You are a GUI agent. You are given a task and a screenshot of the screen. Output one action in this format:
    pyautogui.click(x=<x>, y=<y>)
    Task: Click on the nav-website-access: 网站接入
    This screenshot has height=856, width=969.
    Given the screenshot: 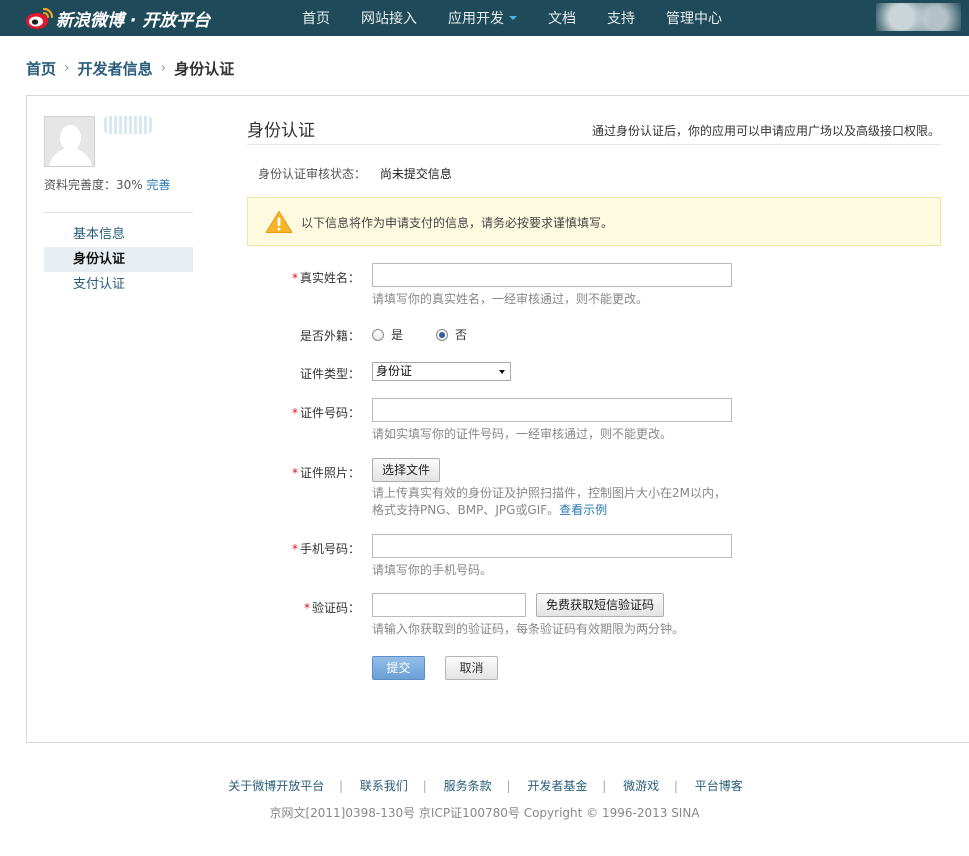 What is the action you would take?
    pyautogui.click(x=389, y=18)
    